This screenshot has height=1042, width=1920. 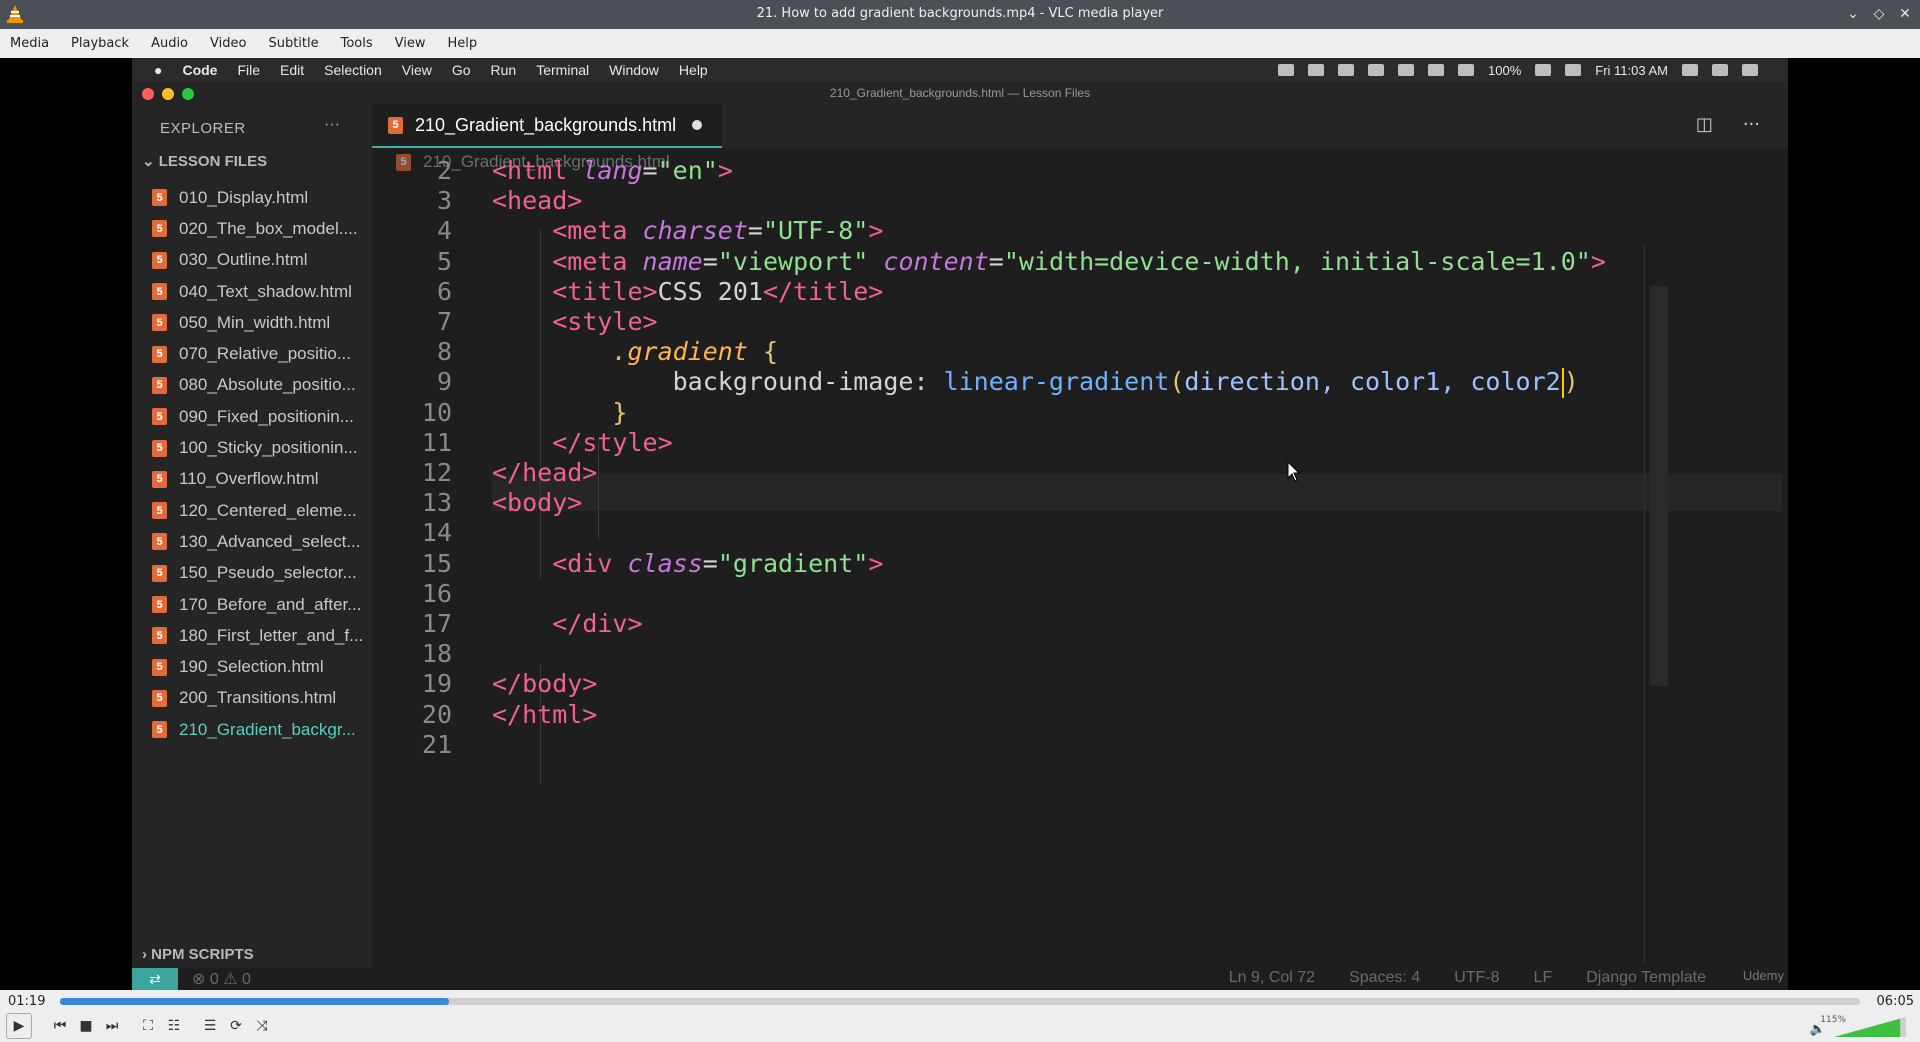 What do you see at coordinates (210, 1026) in the screenshot?
I see `playlist-button: ☰` at bounding box center [210, 1026].